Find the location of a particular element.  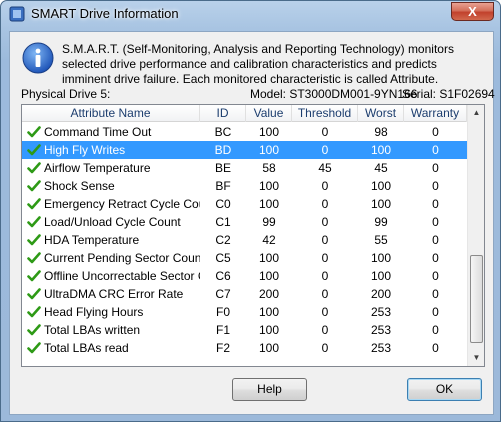

cell-worst: 45 is located at coordinates (381, 168).